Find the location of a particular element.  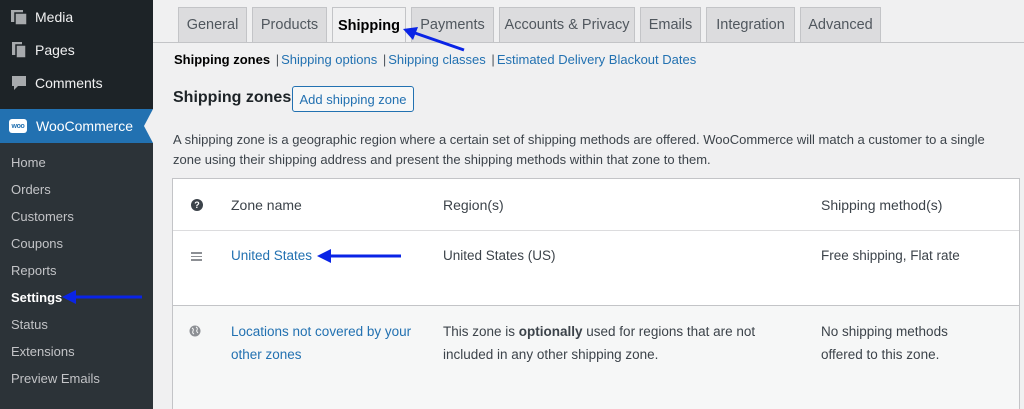

add-shipping-zone-button: Add shipping zone is located at coordinates (353, 99).